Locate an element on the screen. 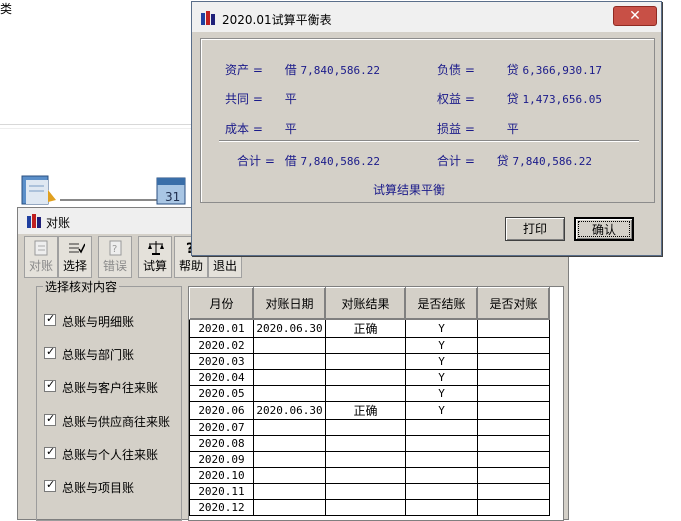 The width and height of the screenshot is (681, 521). cell-month: 2020.03 is located at coordinates (221, 361).